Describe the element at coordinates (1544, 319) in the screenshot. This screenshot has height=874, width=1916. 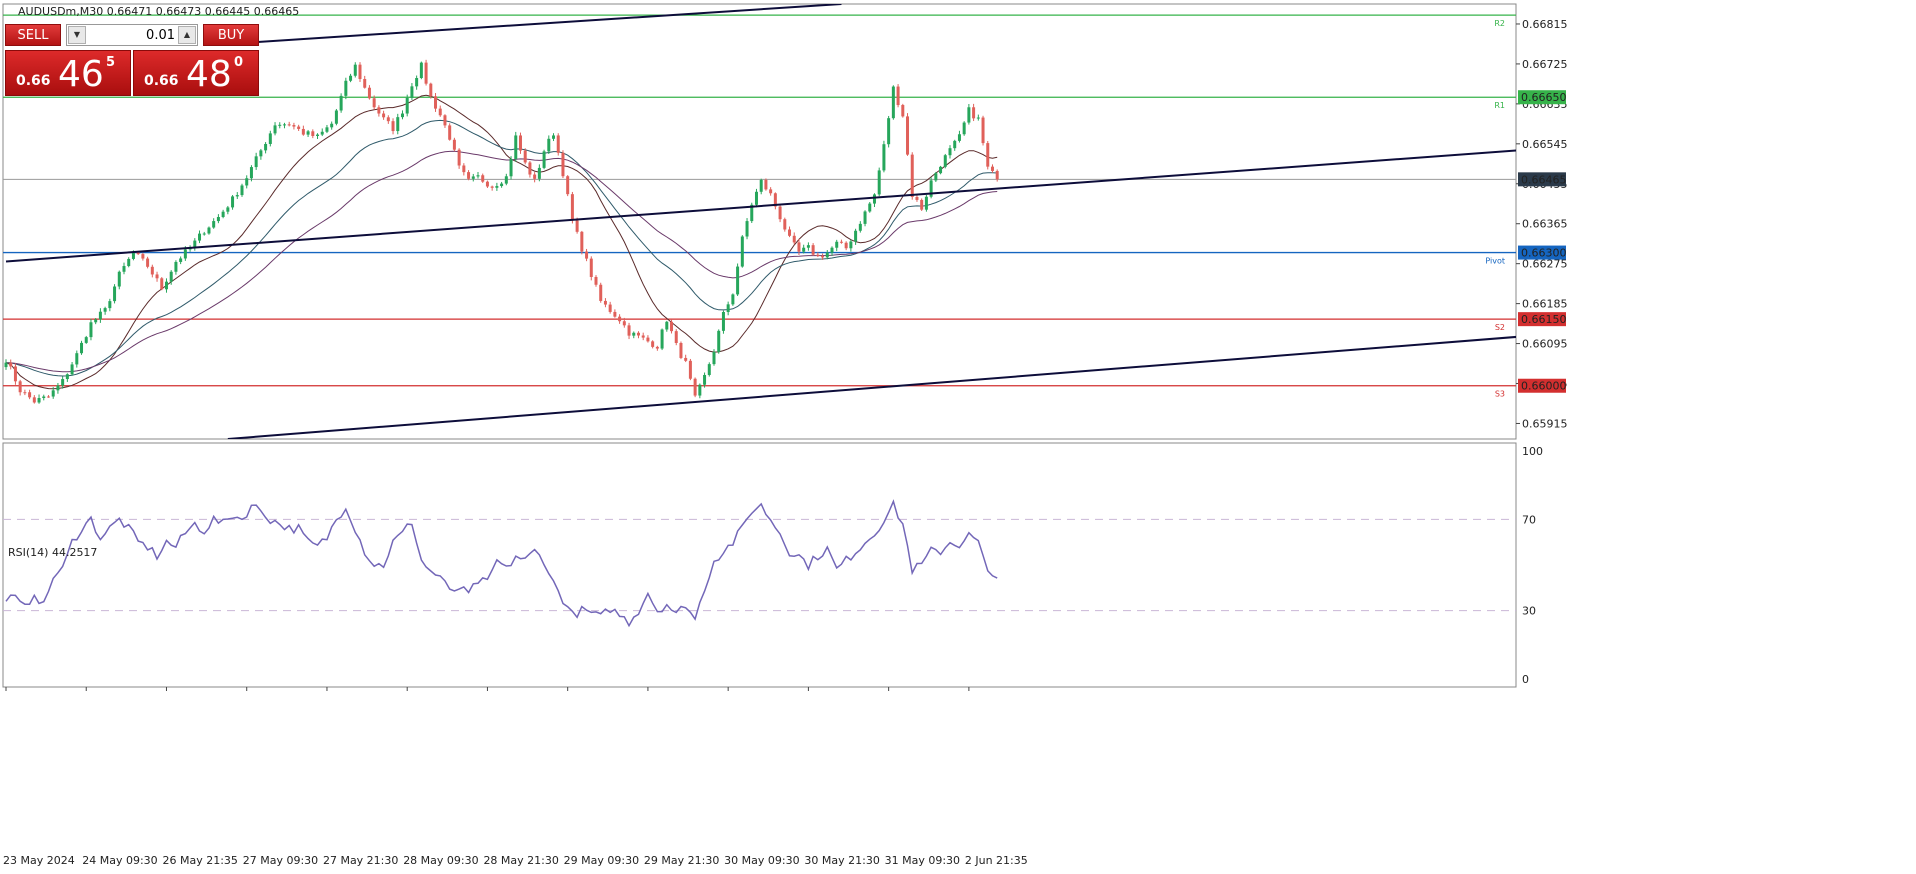
I see `level-price-tag-text: 0.66150` at that location.